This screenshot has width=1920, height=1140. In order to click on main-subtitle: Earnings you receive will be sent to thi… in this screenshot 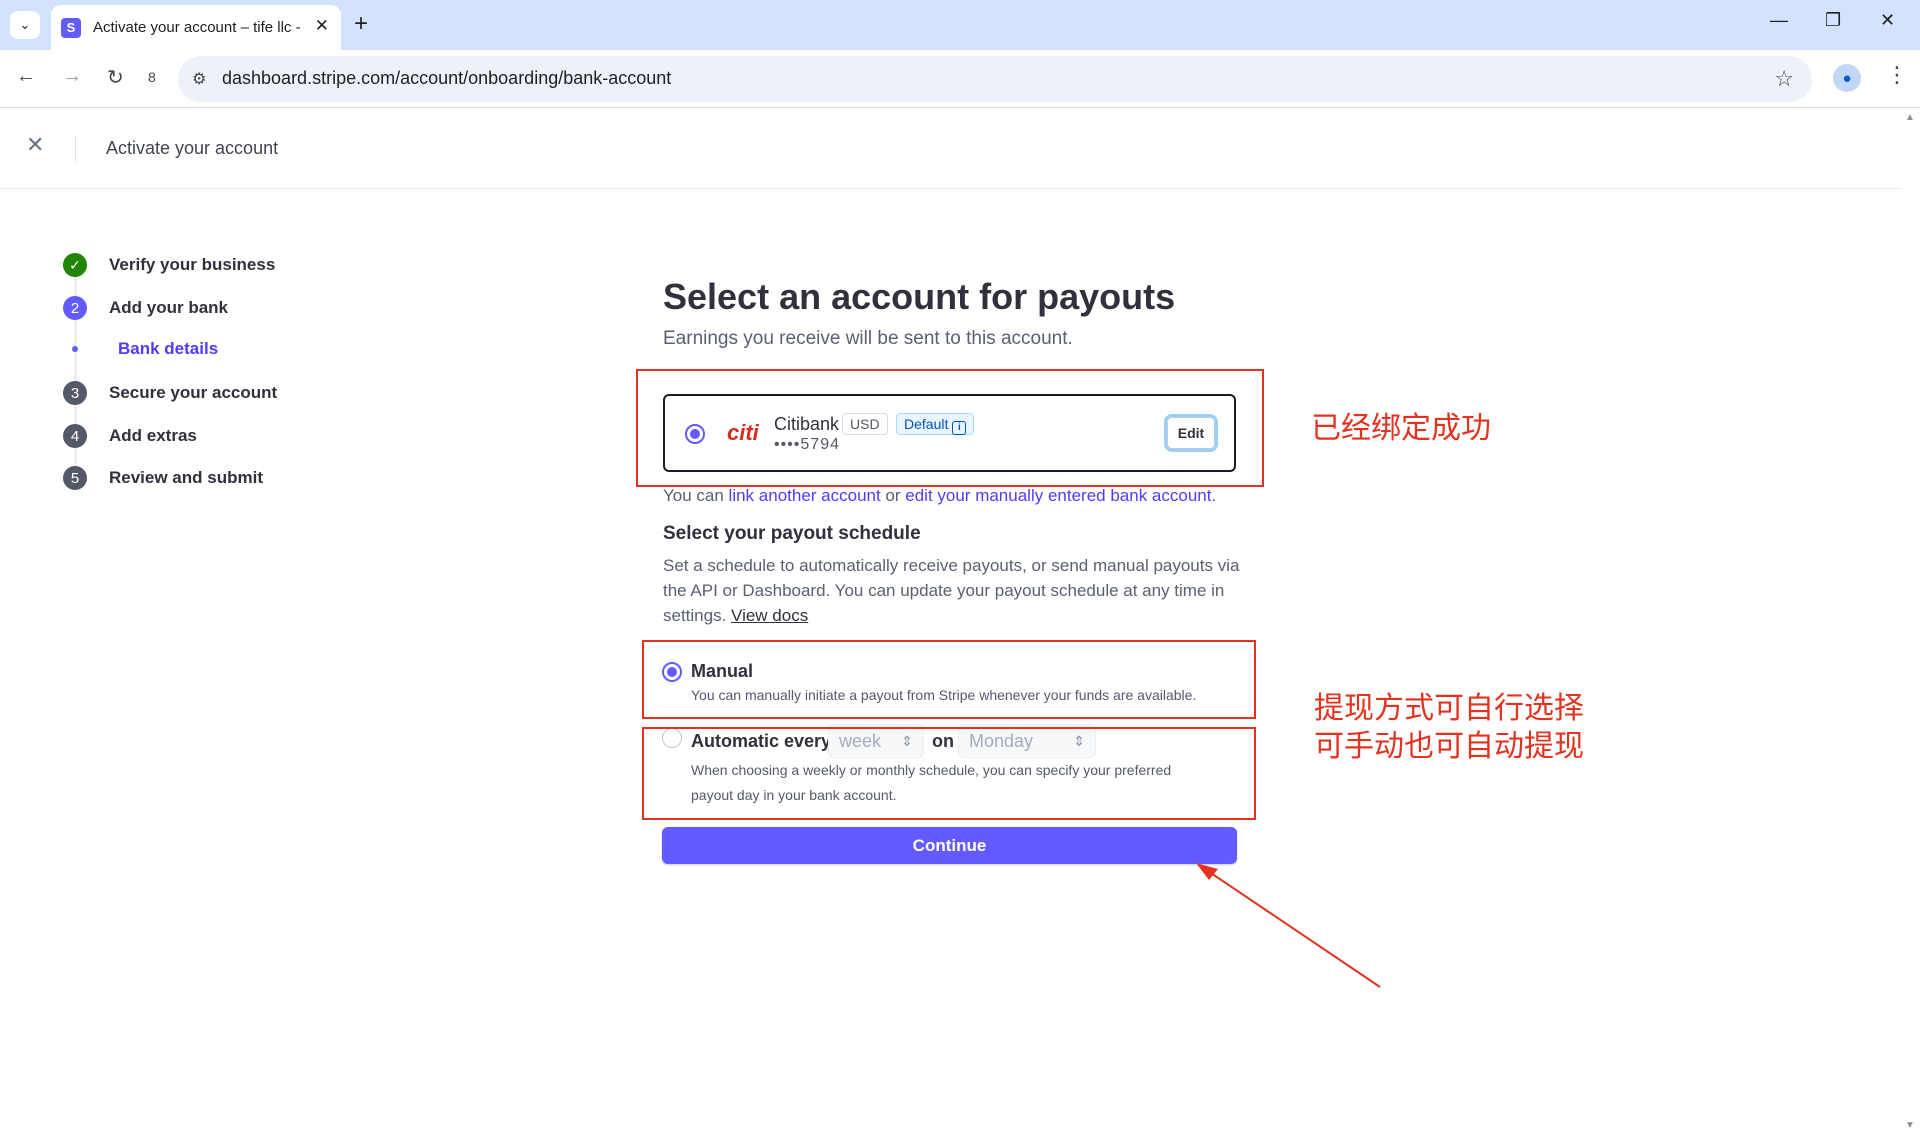, I will do `click(868, 338)`.